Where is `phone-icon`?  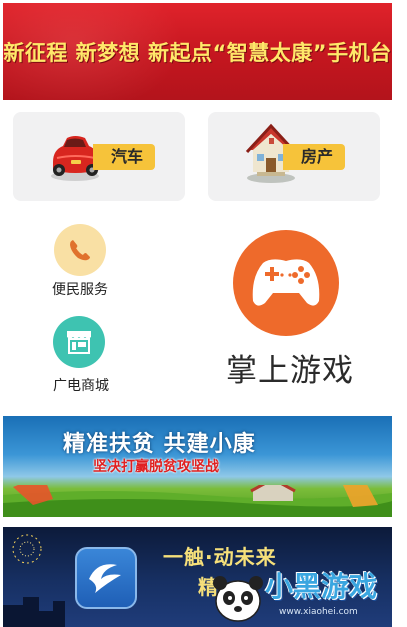
phone-icon is located at coordinates (80, 250).